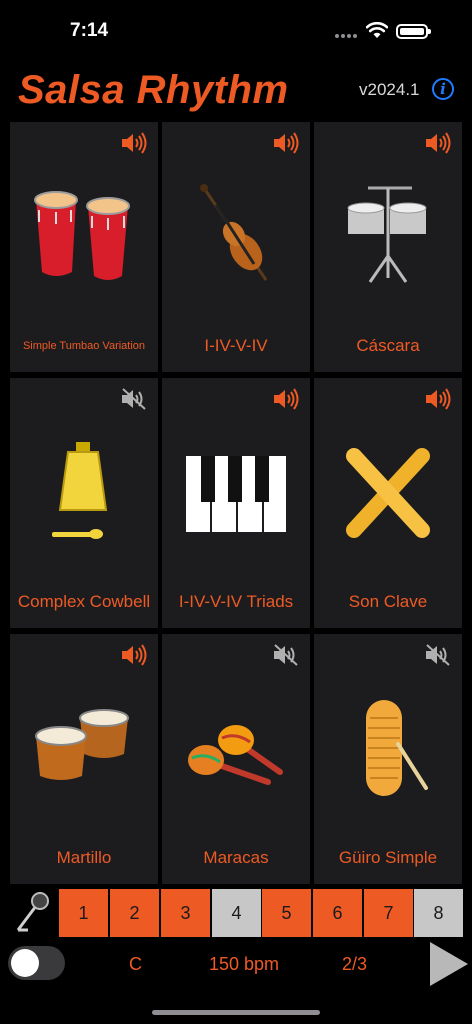  Describe the element at coordinates (236, 1012) in the screenshot. I see `home-indicator` at that location.